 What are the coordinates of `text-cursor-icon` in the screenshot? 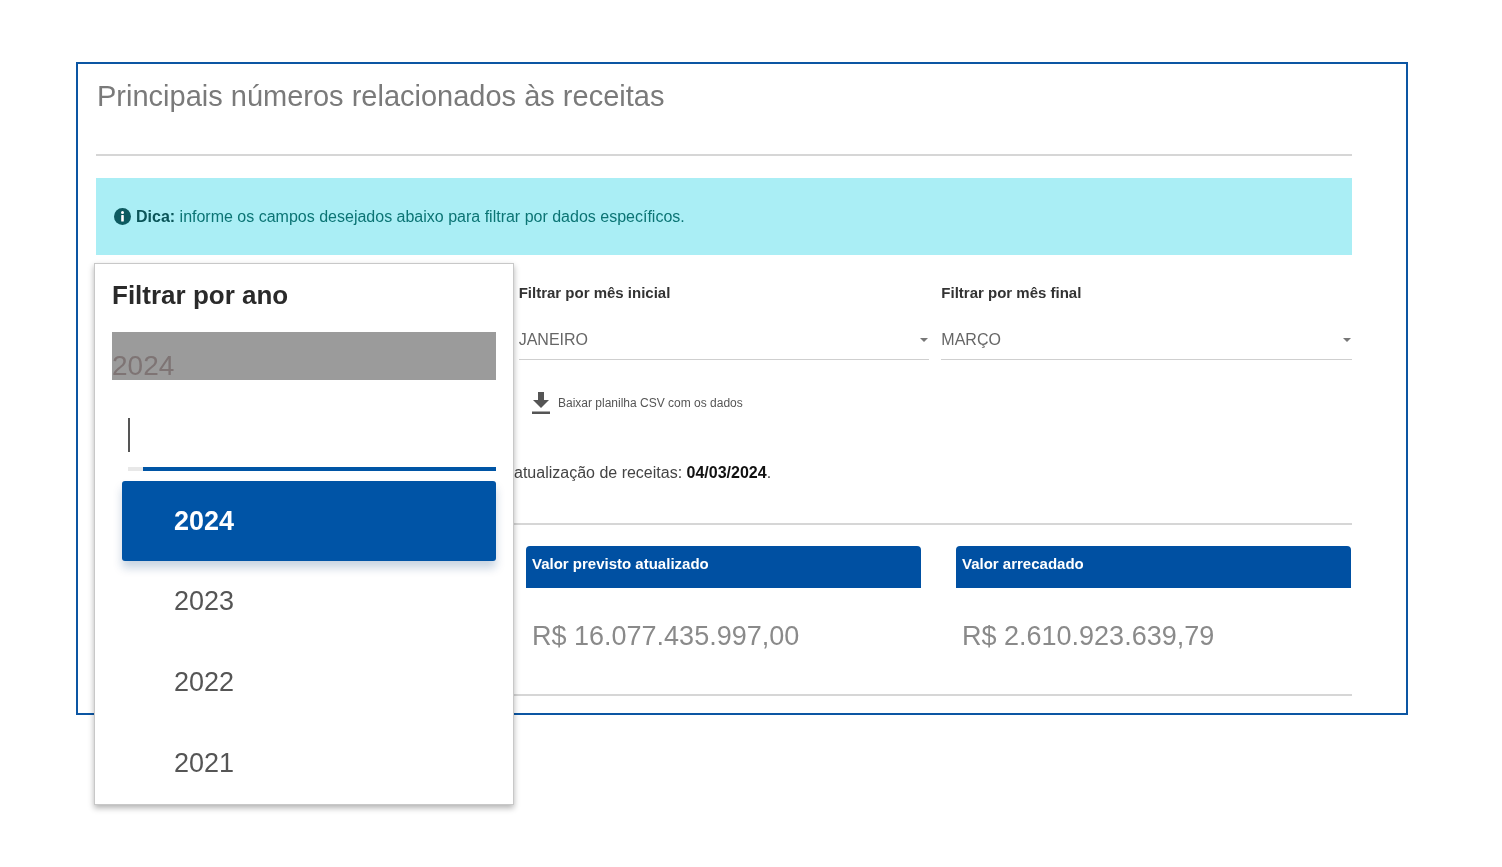 It's located at (129, 435).